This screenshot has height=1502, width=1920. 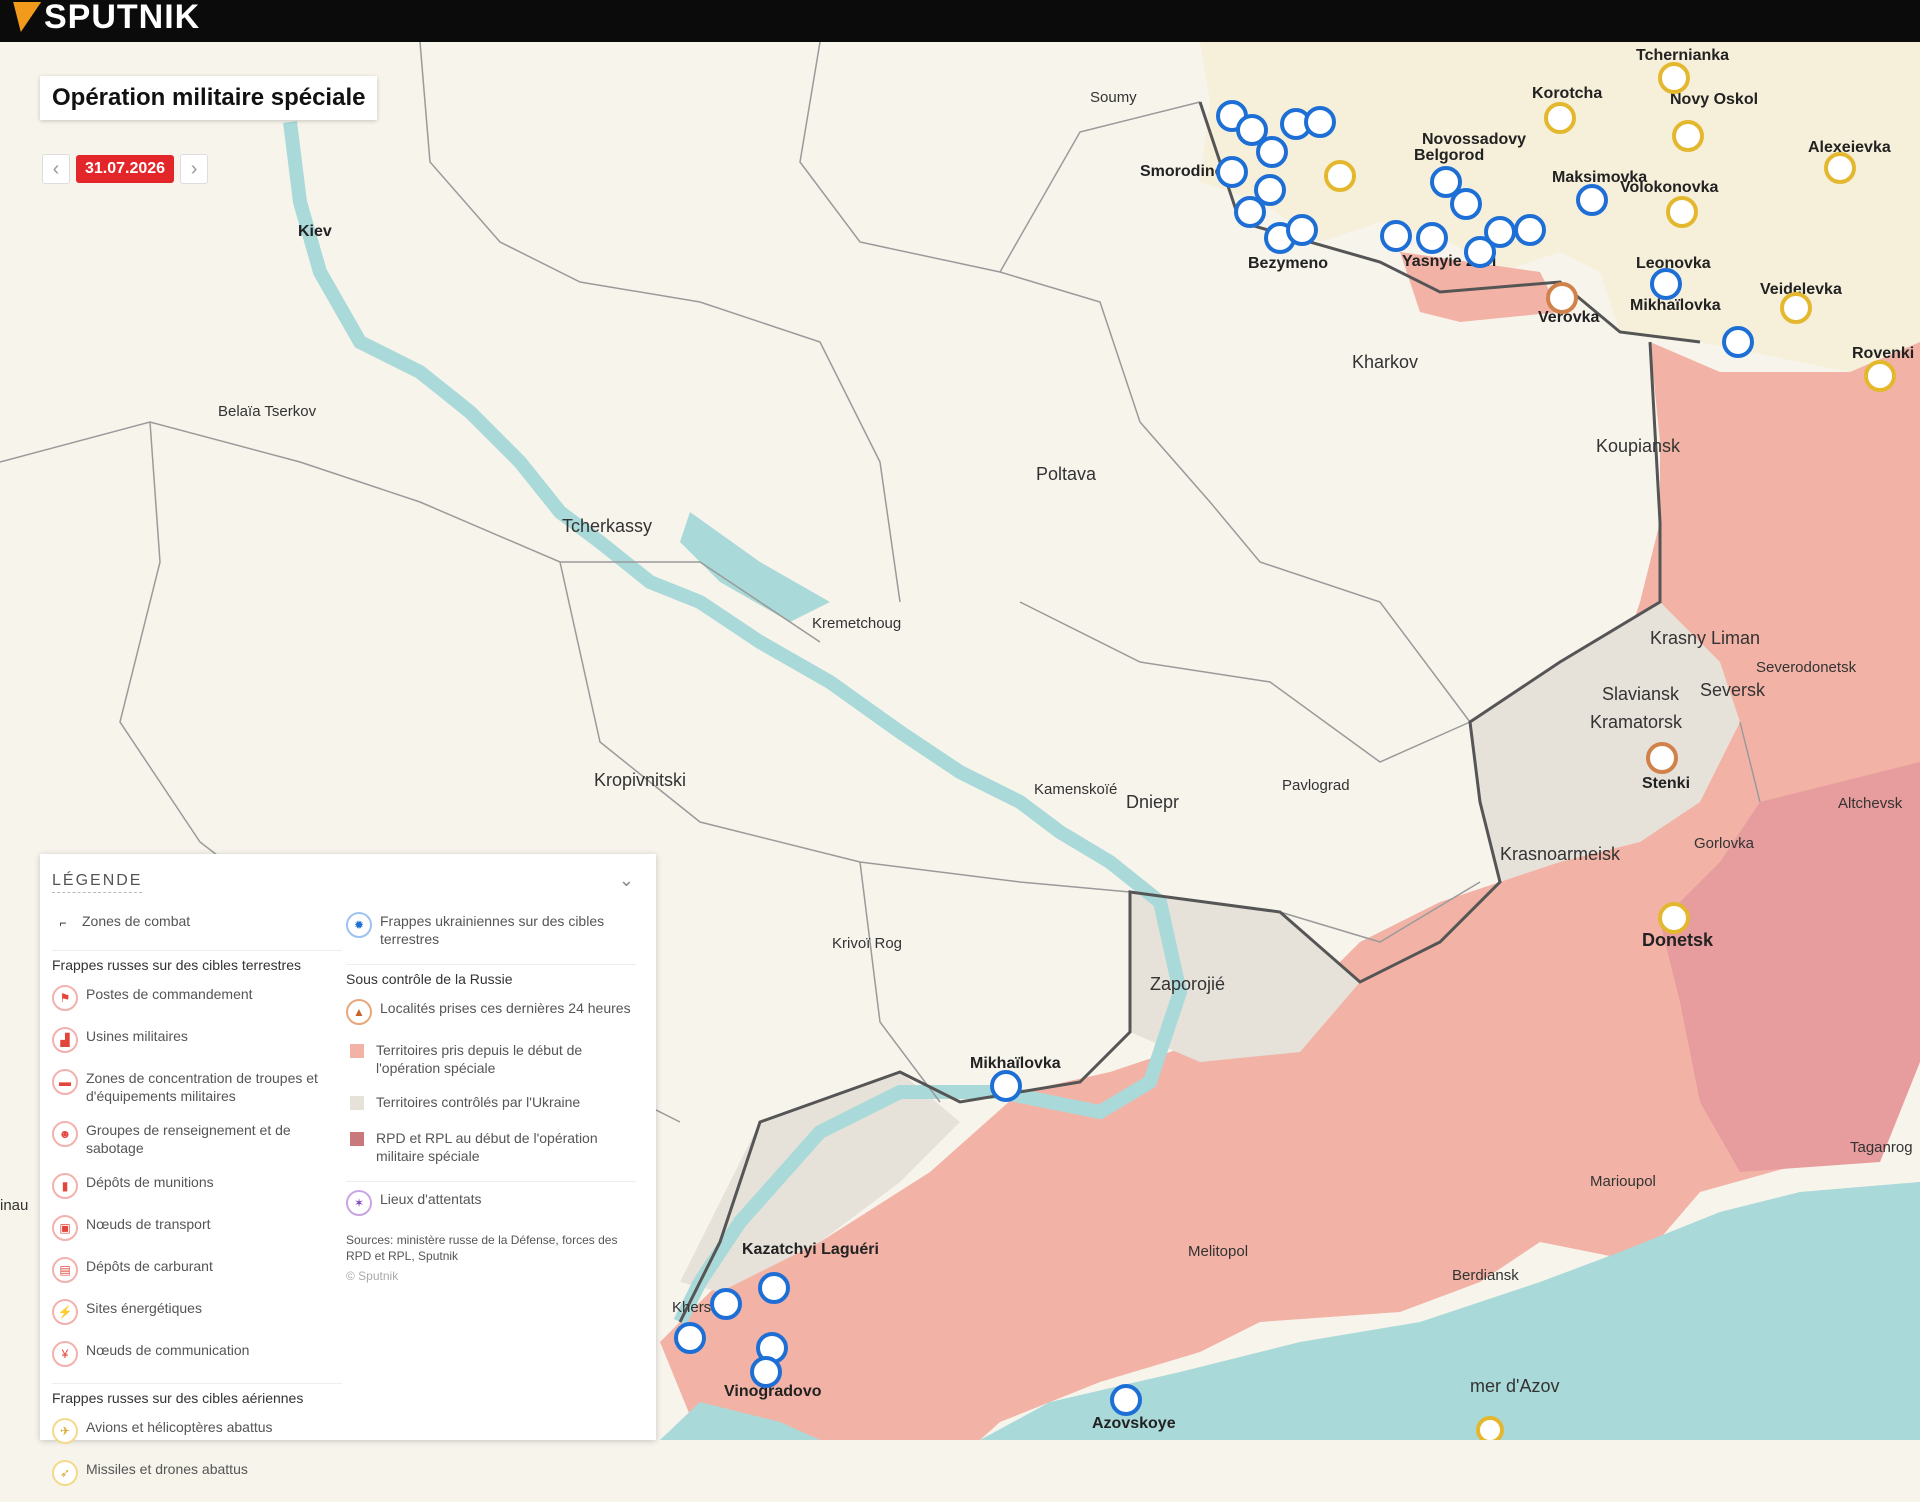 I want to click on svg-text: Stenki, so click(x=1666, y=783).